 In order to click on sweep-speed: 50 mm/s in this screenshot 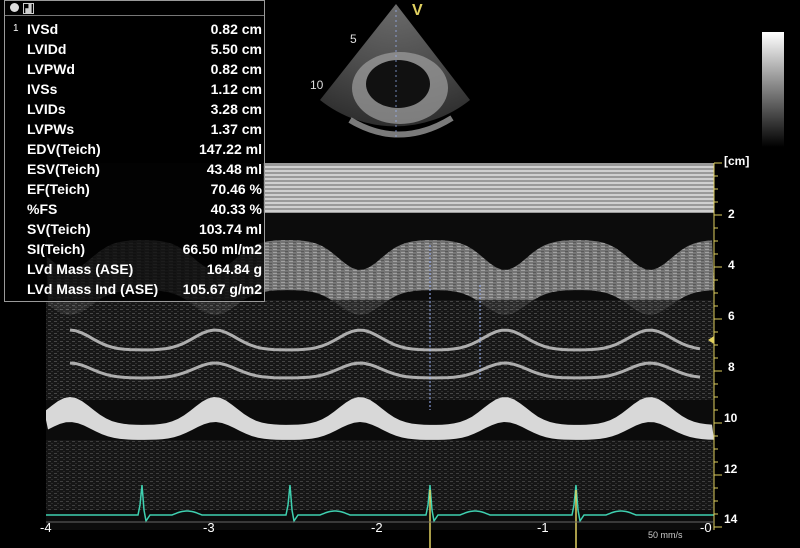, I will do `click(665, 535)`.